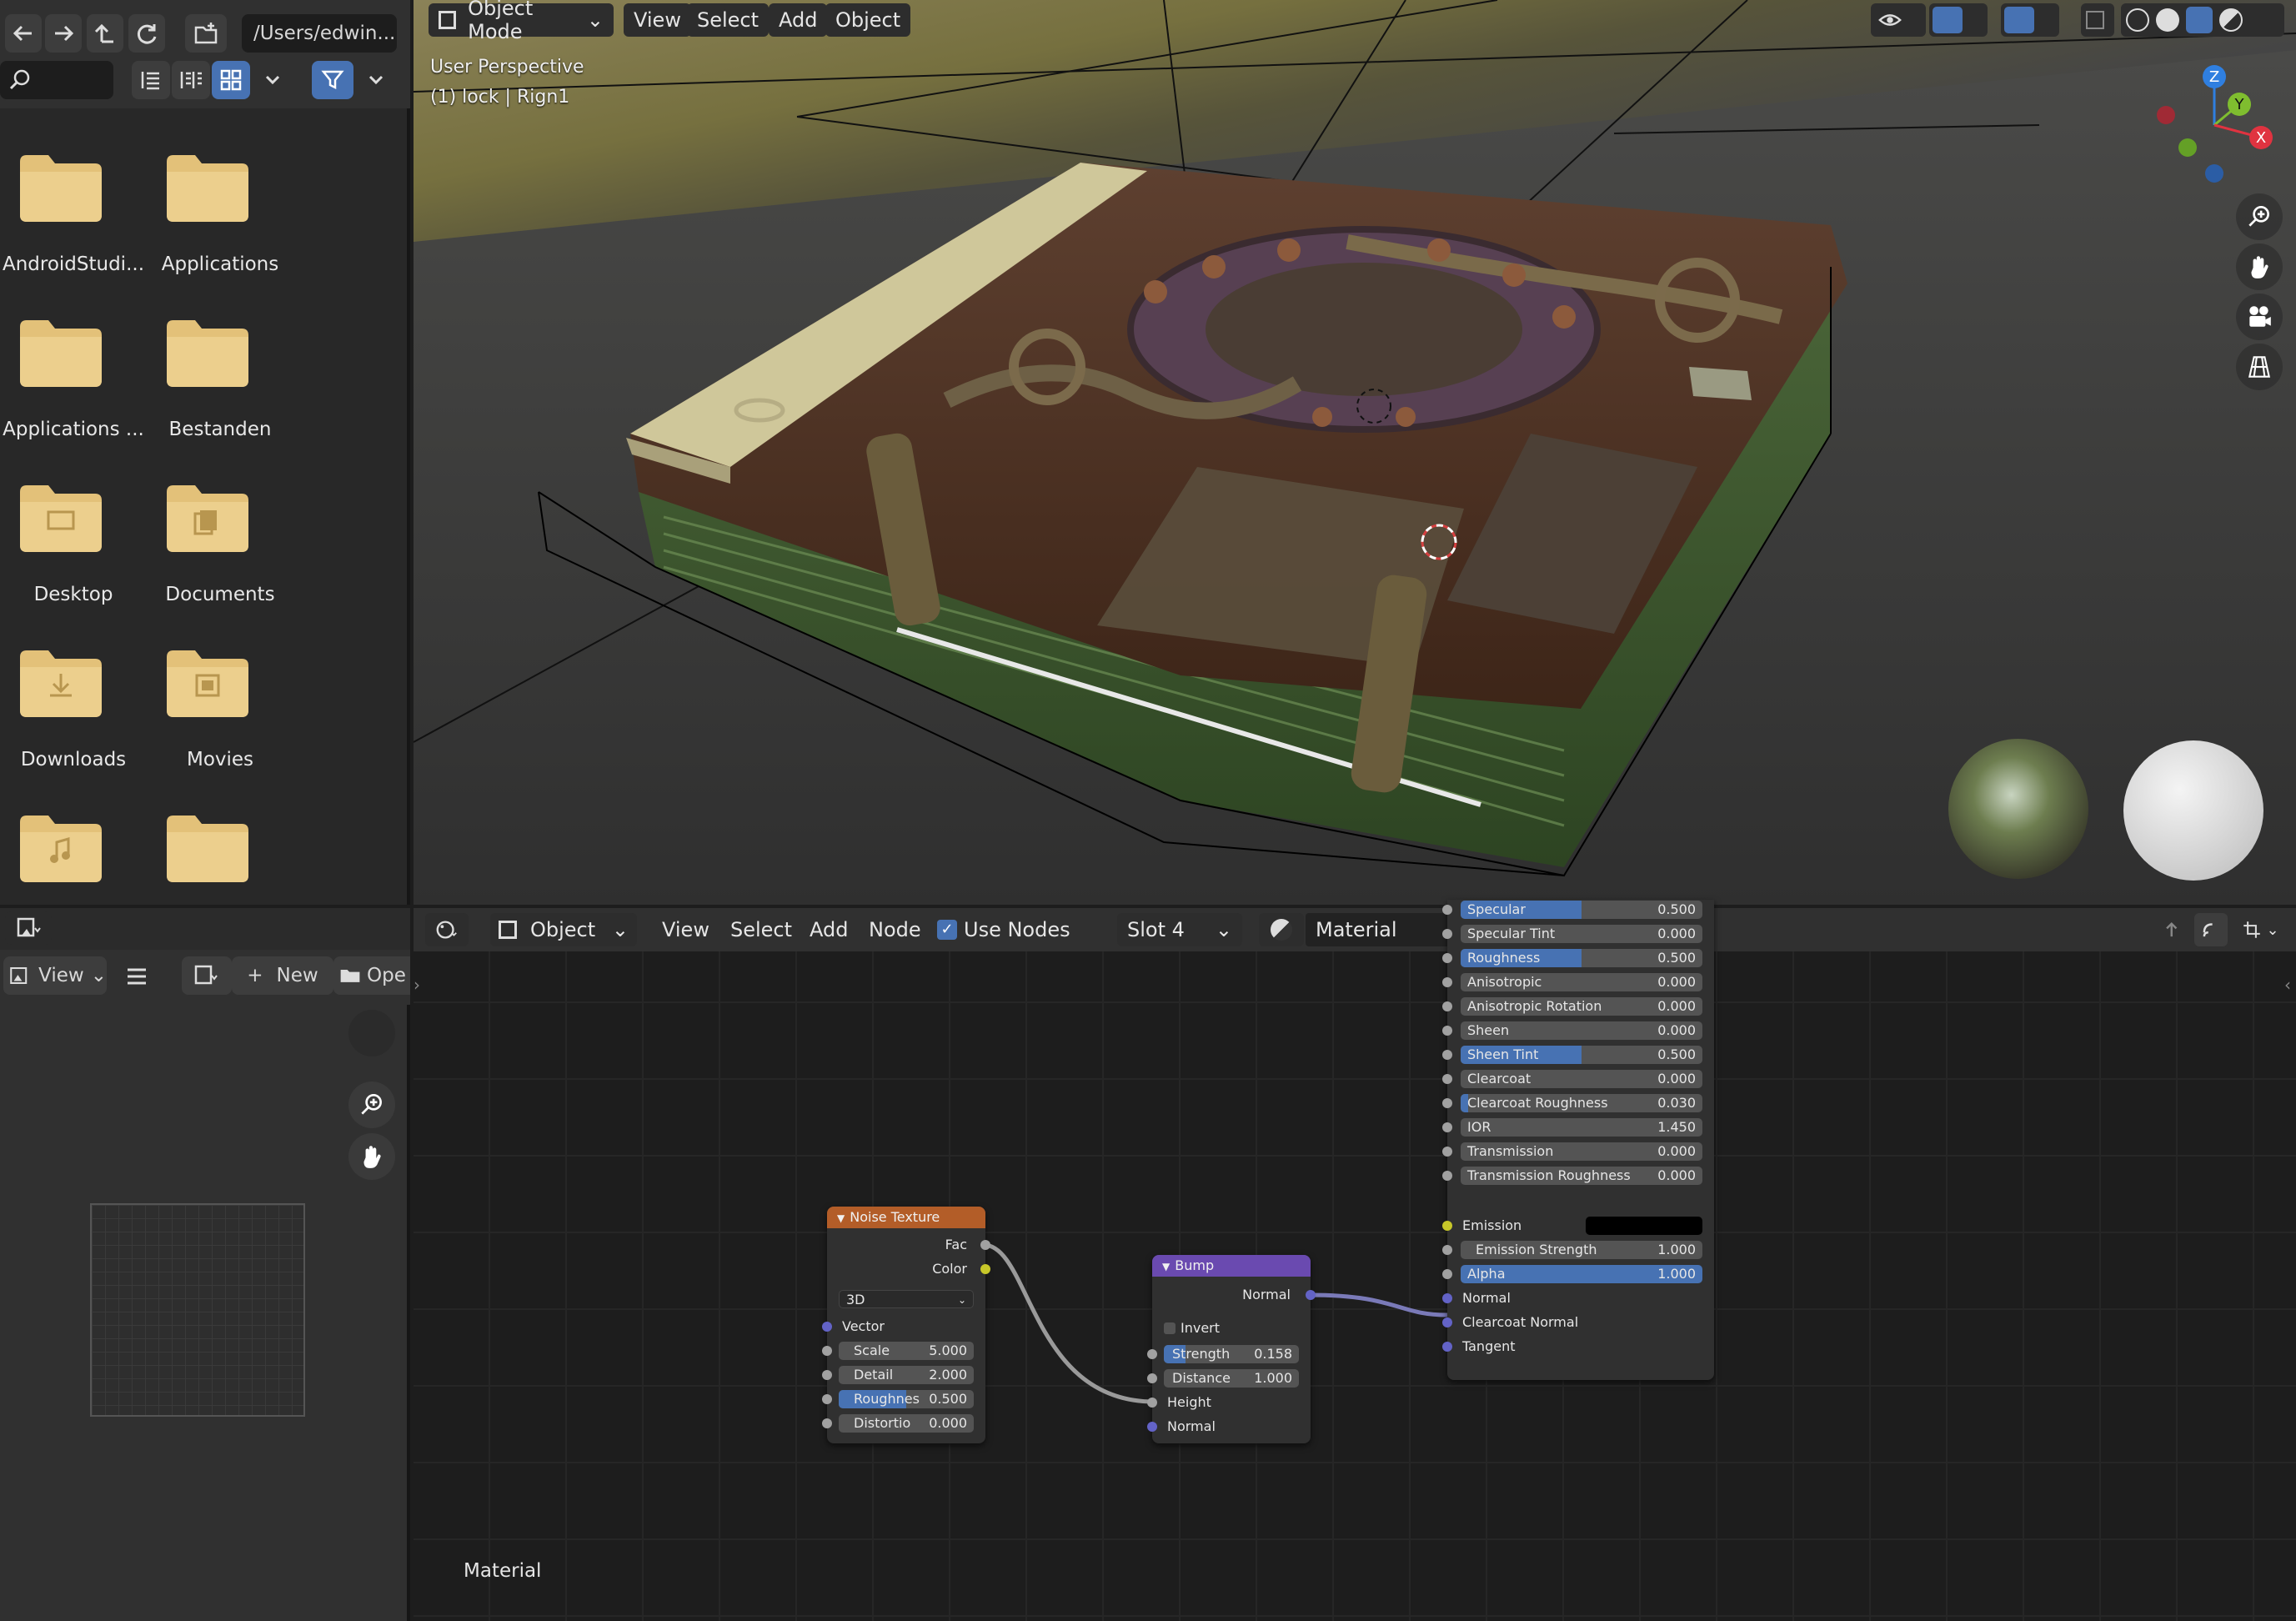  Describe the element at coordinates (198, 1310) in the screenshot. I see `empty-image-canvas` at that location.